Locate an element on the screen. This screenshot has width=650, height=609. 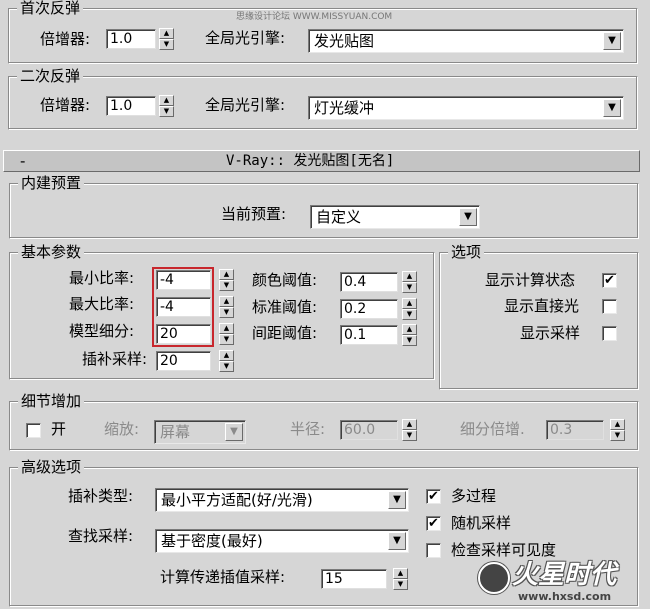
primary-multiplier-spinner: ▲ ▼ is located at coordinates (166, 39).